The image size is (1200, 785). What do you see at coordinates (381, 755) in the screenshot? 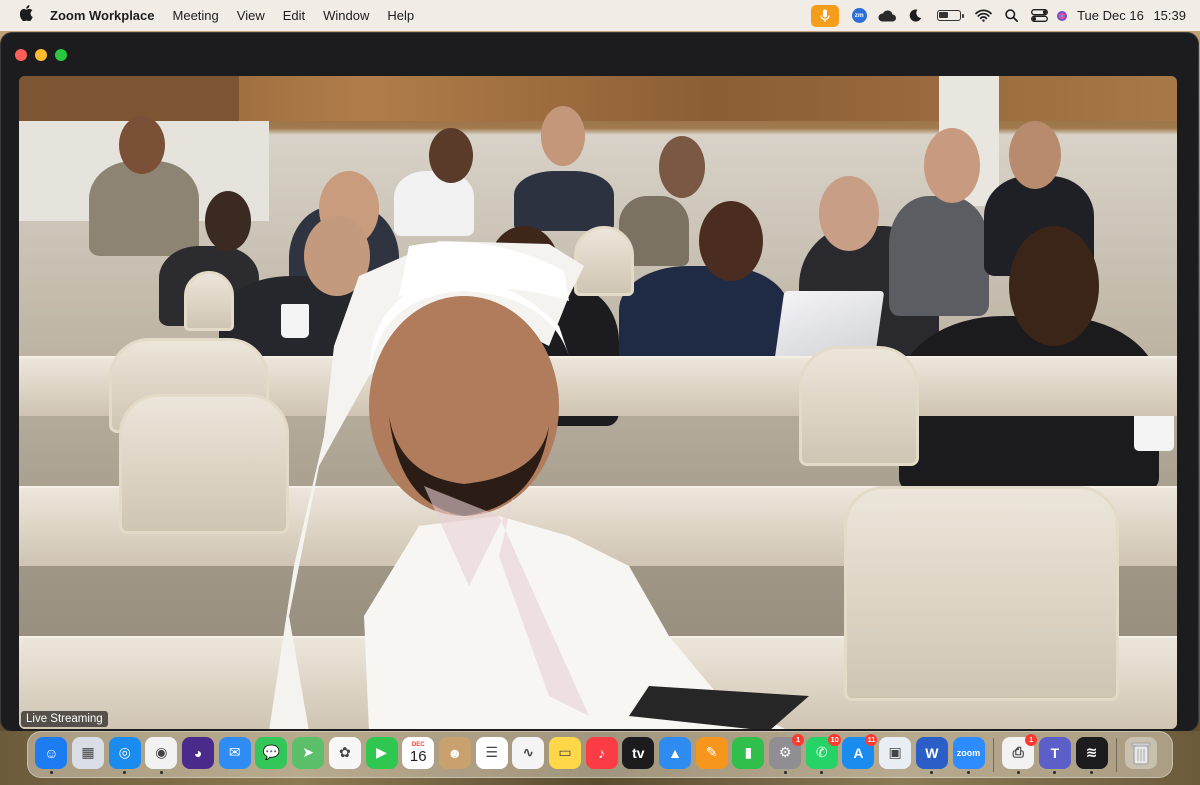
I see `dock-item-facetime: ▶` at bounding box center [381, 755].